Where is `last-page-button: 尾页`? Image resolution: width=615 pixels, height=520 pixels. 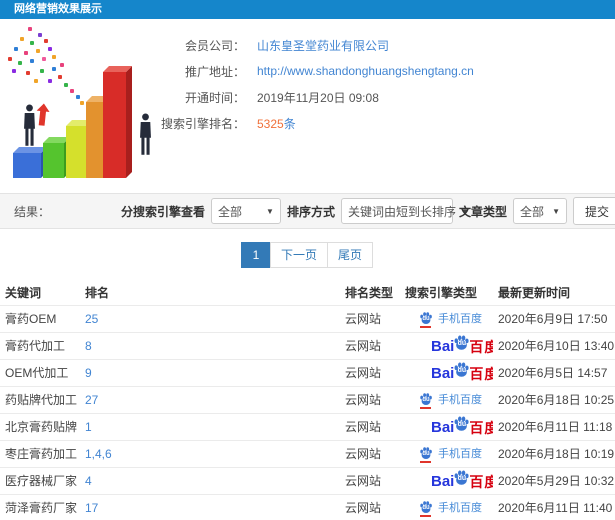 last-page-button: 尾页 is located at coordinates (350, 255).